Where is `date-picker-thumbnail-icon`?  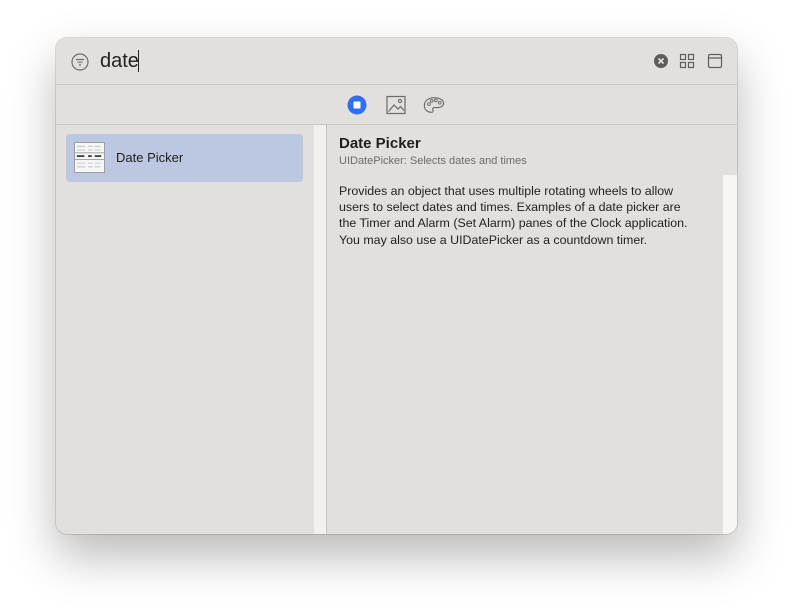 date-picker-thumbnail-icon is located at coordinates (89, 157).